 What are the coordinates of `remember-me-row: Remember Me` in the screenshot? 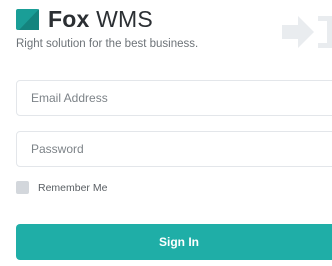 It's located at (61, 187).